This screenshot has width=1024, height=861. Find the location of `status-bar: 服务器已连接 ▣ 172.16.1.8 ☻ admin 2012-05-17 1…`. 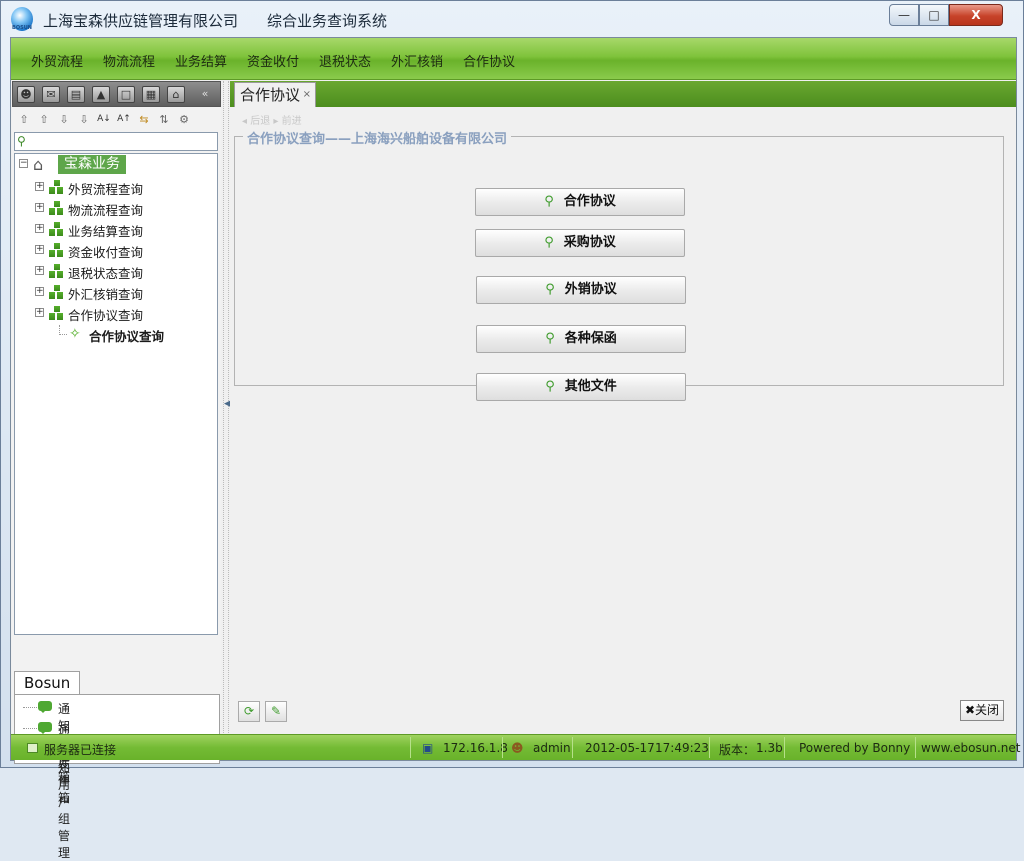

status-bar: 服务器已连接 ▣ 172.16.1.8 ☻ admin 2012-05-17 1… is located at coordinates (515, 747).